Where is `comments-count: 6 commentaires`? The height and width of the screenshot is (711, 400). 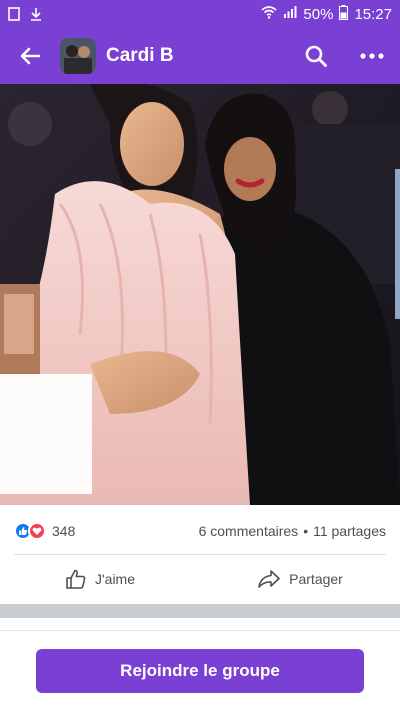
comments-count: 6 commentaires is located at coordinates (249, 531).